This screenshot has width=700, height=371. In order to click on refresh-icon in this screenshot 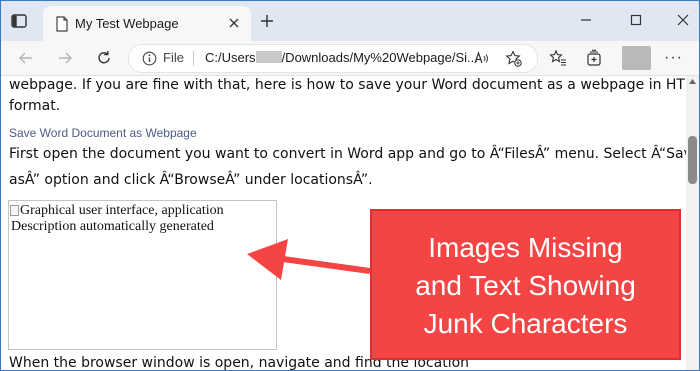, I will do `click(104, 58)`.